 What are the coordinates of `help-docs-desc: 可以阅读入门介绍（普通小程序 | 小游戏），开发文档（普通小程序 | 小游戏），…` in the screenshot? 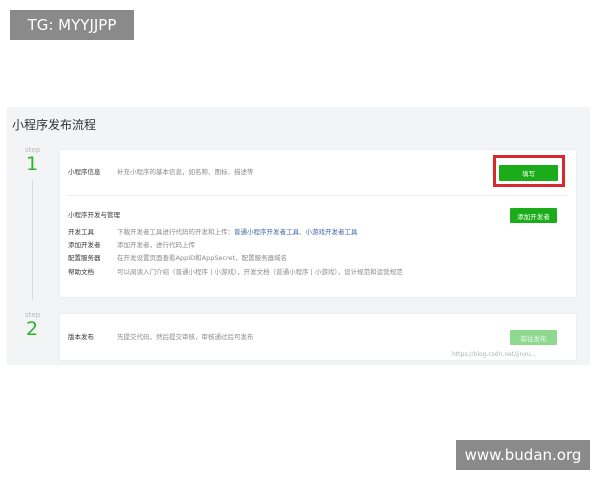 It's located at (260, 272).